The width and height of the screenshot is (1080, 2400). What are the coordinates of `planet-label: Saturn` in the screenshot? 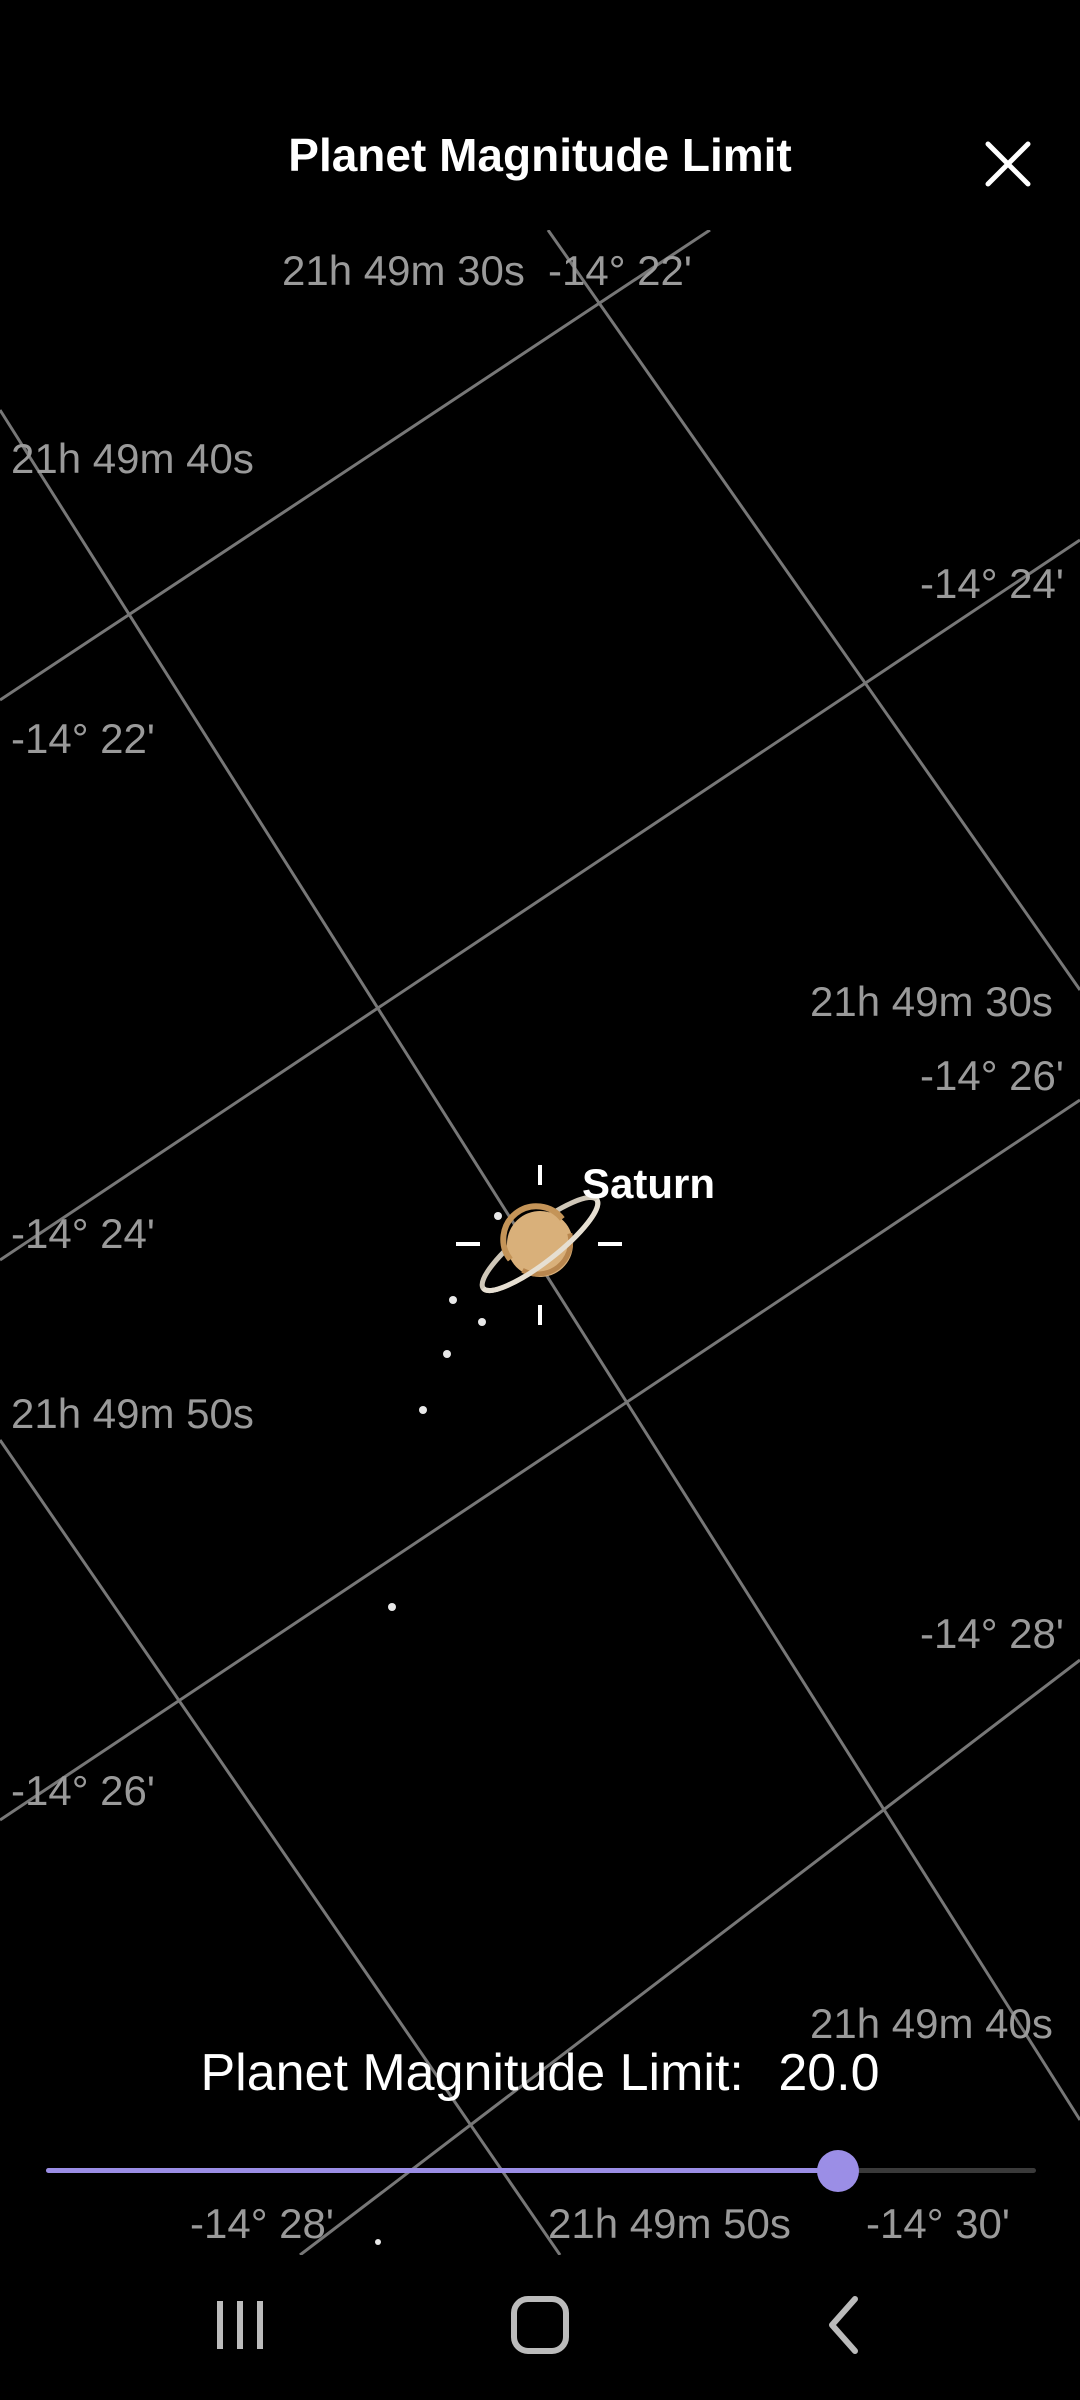 It's located at (649, 1183).